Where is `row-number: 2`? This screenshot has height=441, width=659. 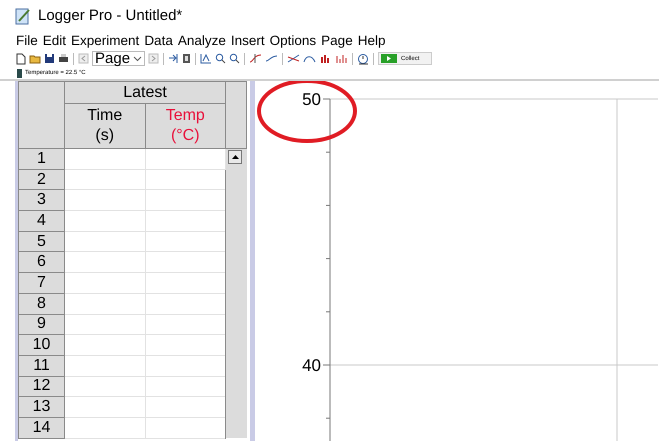
row-number: 2 is located at coordinates (41, 179).